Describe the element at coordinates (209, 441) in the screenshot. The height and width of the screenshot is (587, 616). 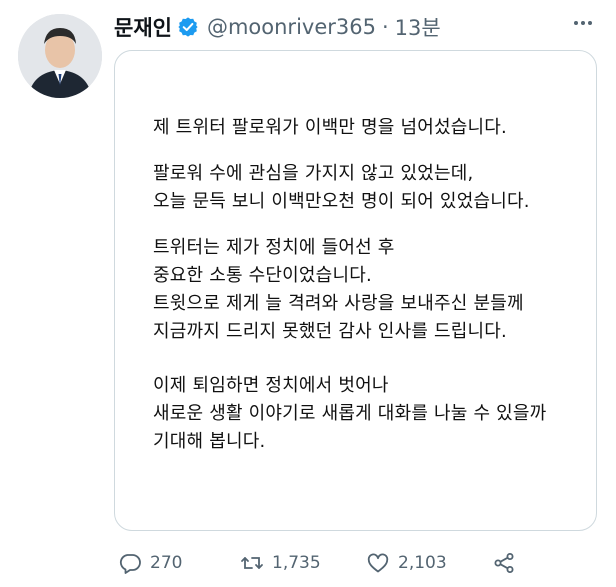
I see `text-line: 기대해 봅니다.` at that location.